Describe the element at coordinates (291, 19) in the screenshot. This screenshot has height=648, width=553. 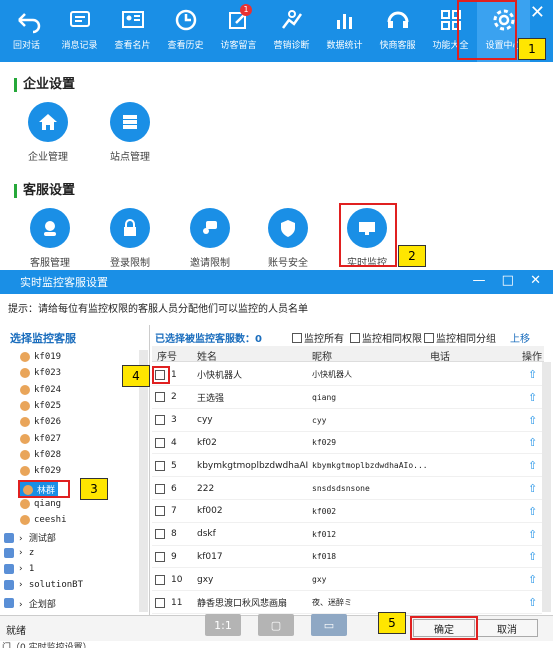
I see `chart-line-icon` at that location.